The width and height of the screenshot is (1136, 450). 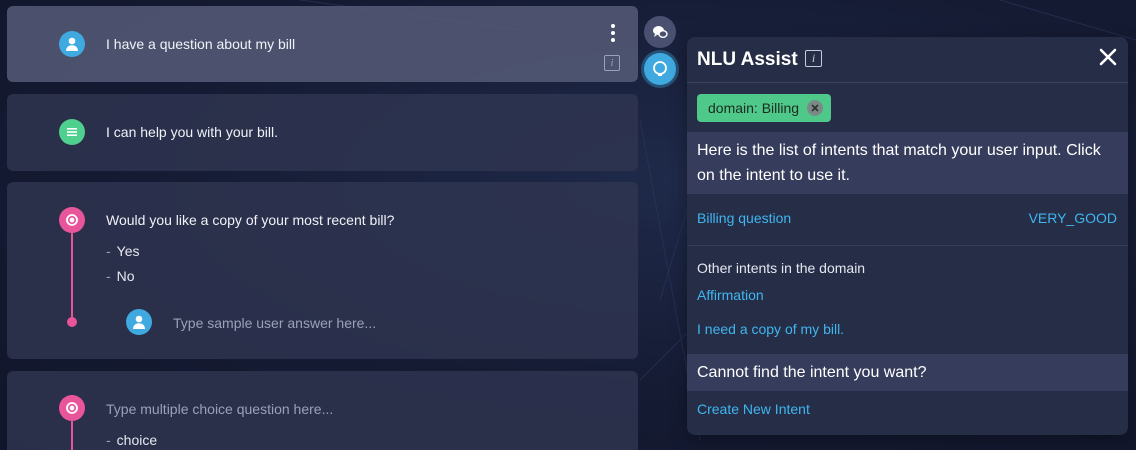 What do you see at coordinates (120, 276) in the screenshot?
I see `choice-item: - No` at bounding box center [120, 276].